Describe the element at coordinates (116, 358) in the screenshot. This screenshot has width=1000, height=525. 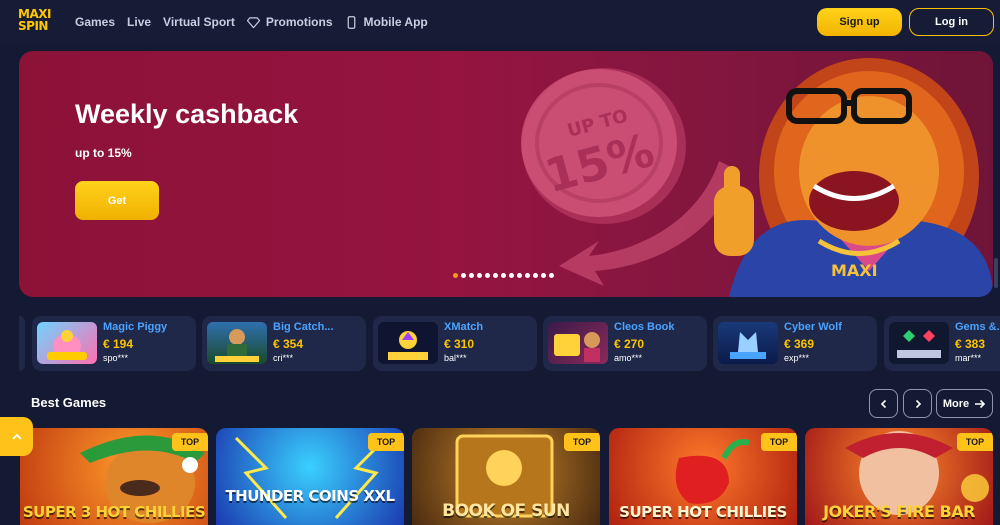
I see `winner-user: spo***` at that location.